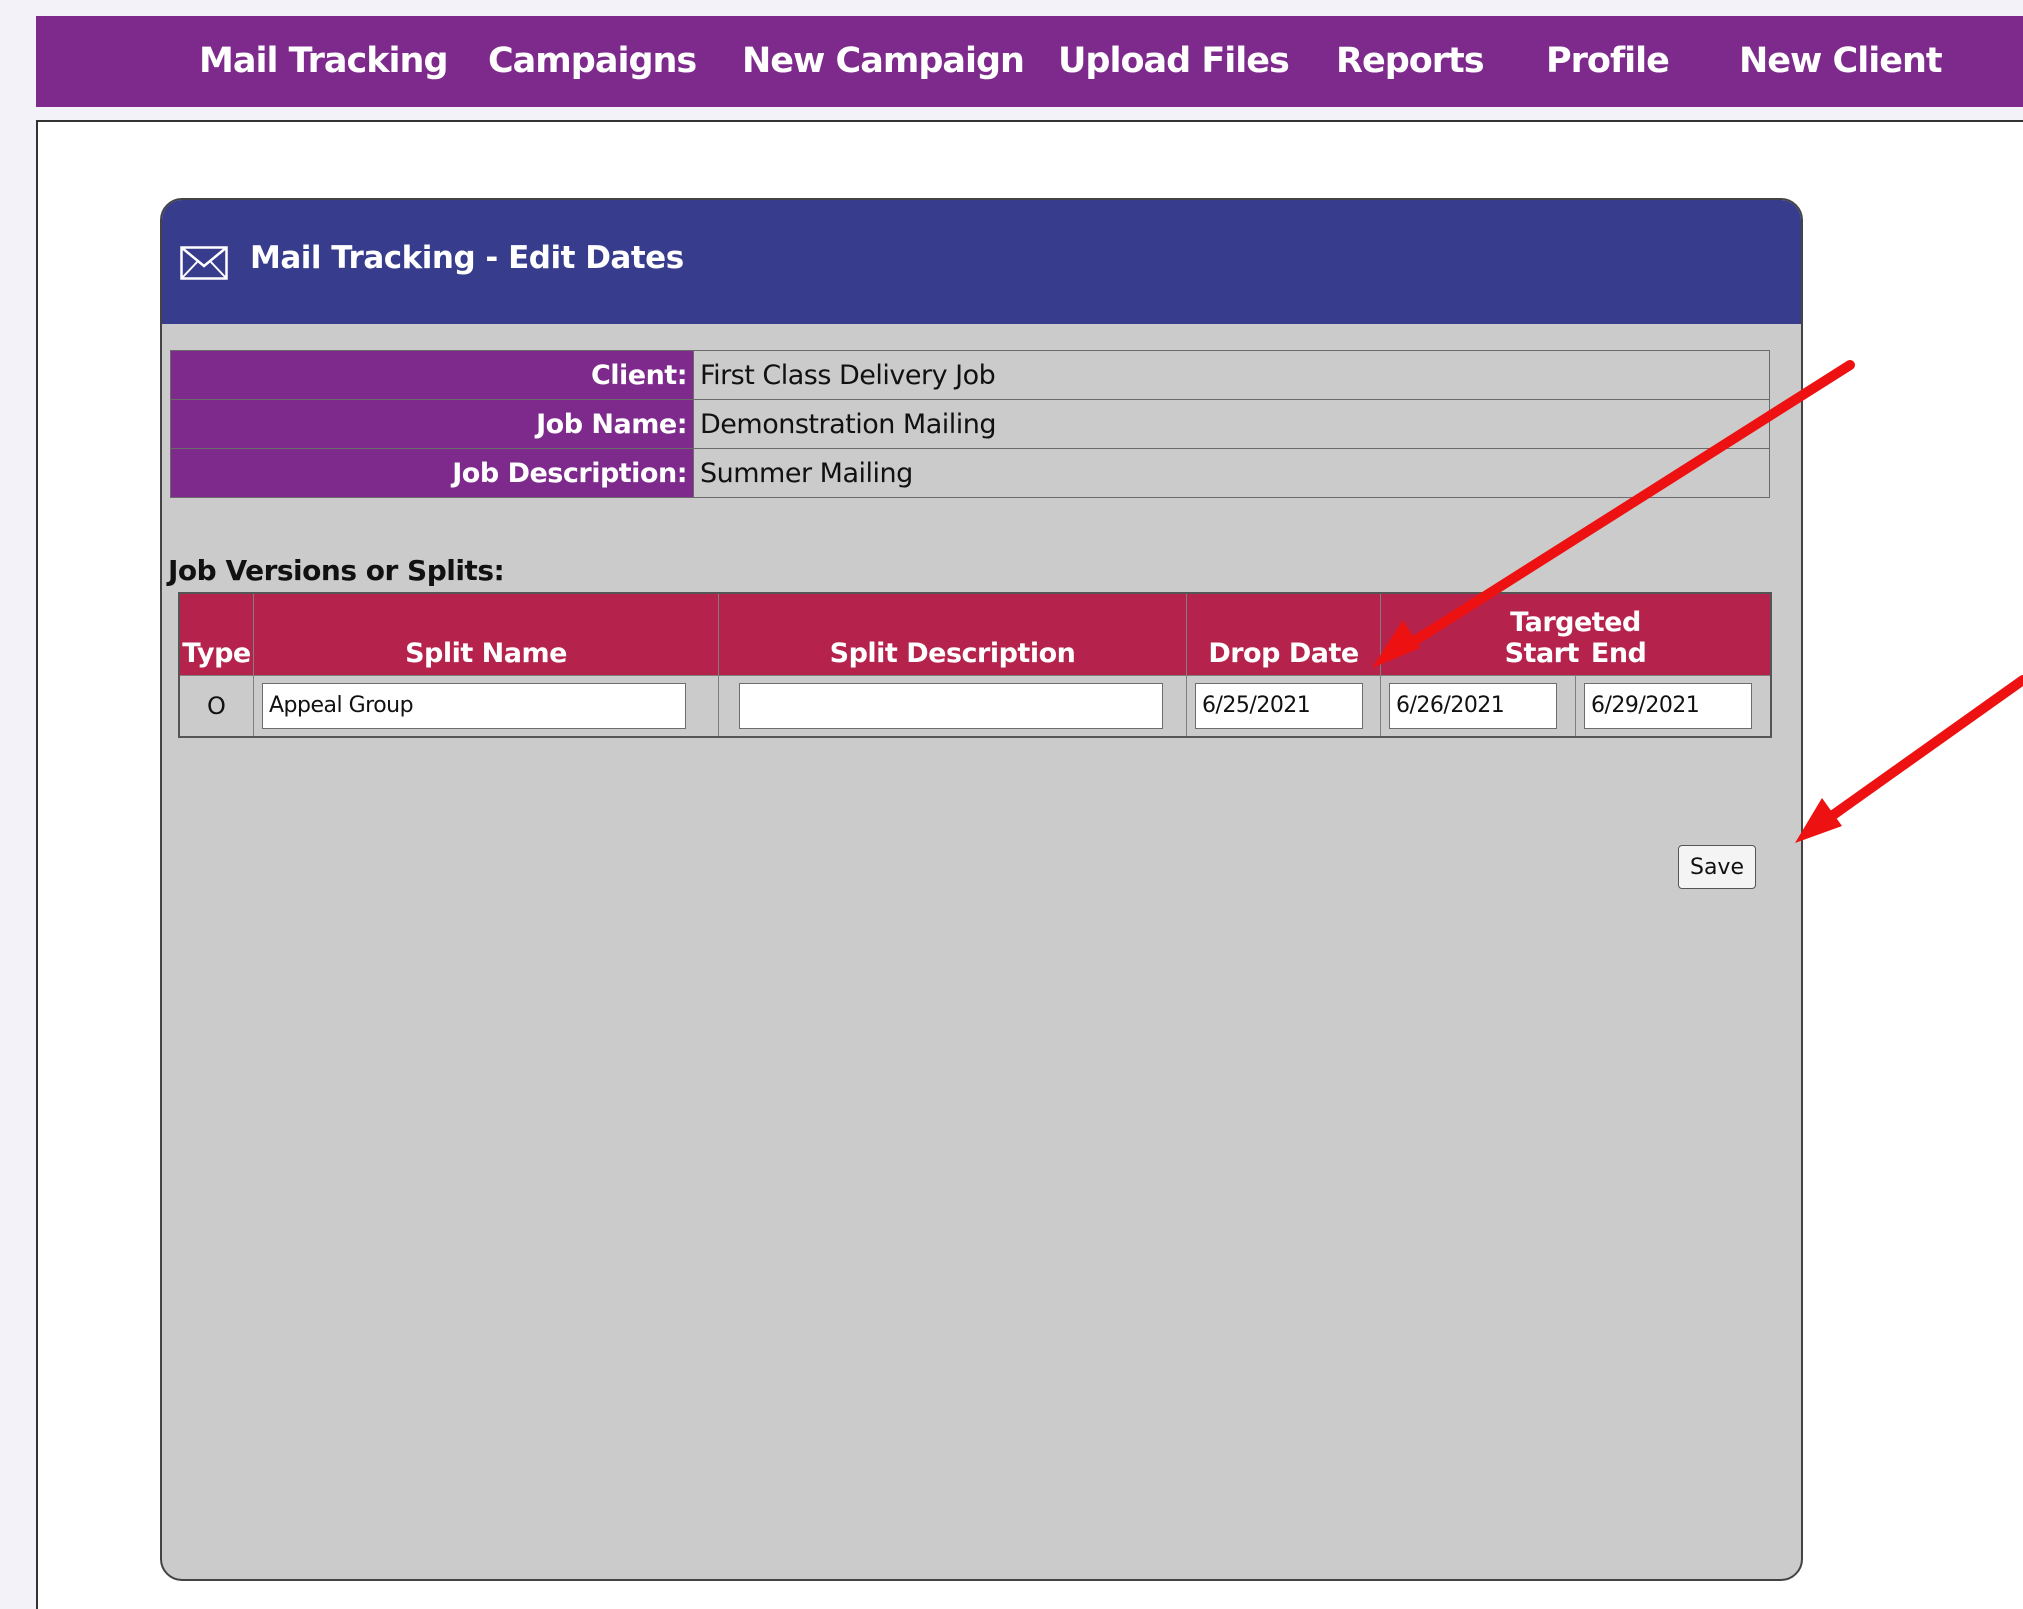 The image size is (2023, 1609). I want to click on job-description-value: Summer Mailing, so click(1231, 473).